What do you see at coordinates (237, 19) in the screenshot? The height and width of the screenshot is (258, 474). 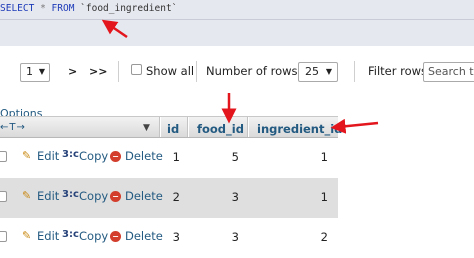 I see `sql-divider` at bounding box center [237, 19].